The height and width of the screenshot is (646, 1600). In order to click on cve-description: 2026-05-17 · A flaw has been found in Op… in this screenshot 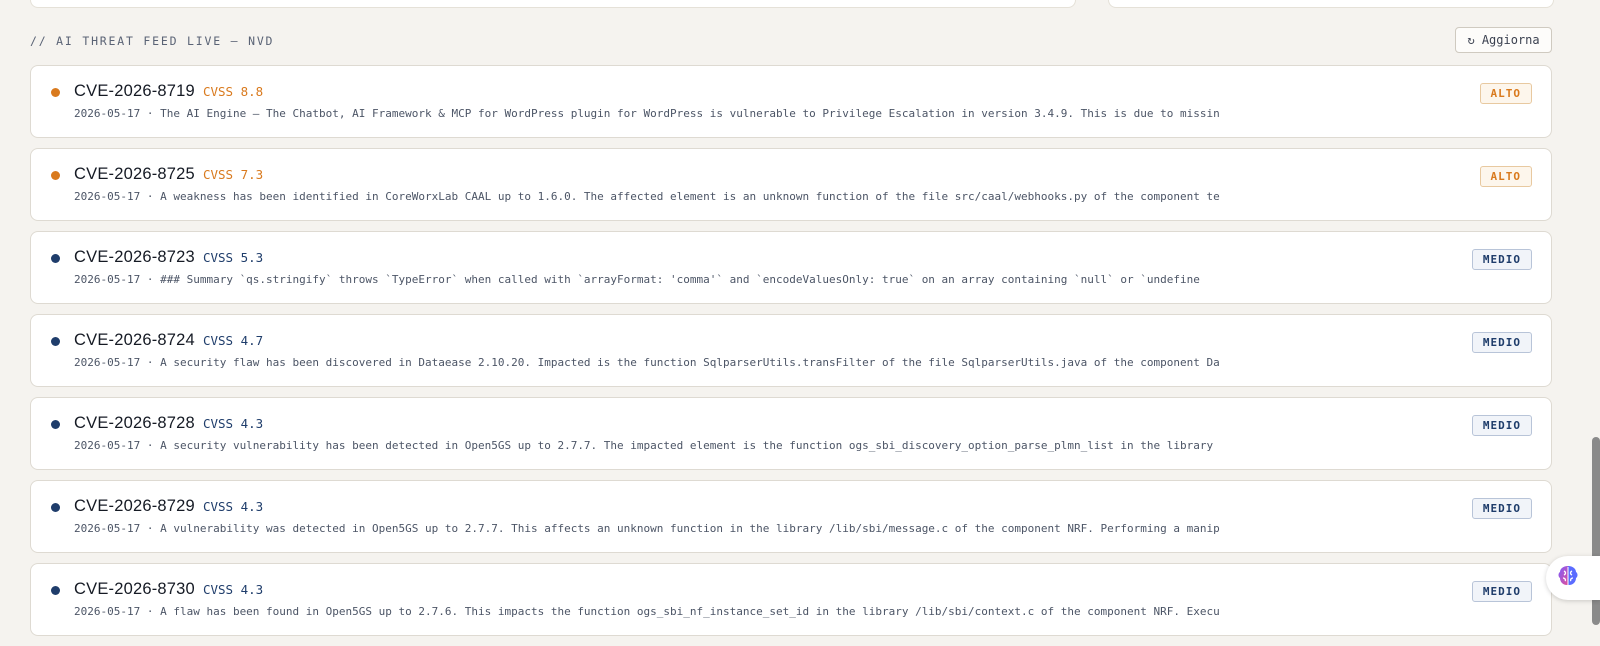, I will do `click(647, 611)`.